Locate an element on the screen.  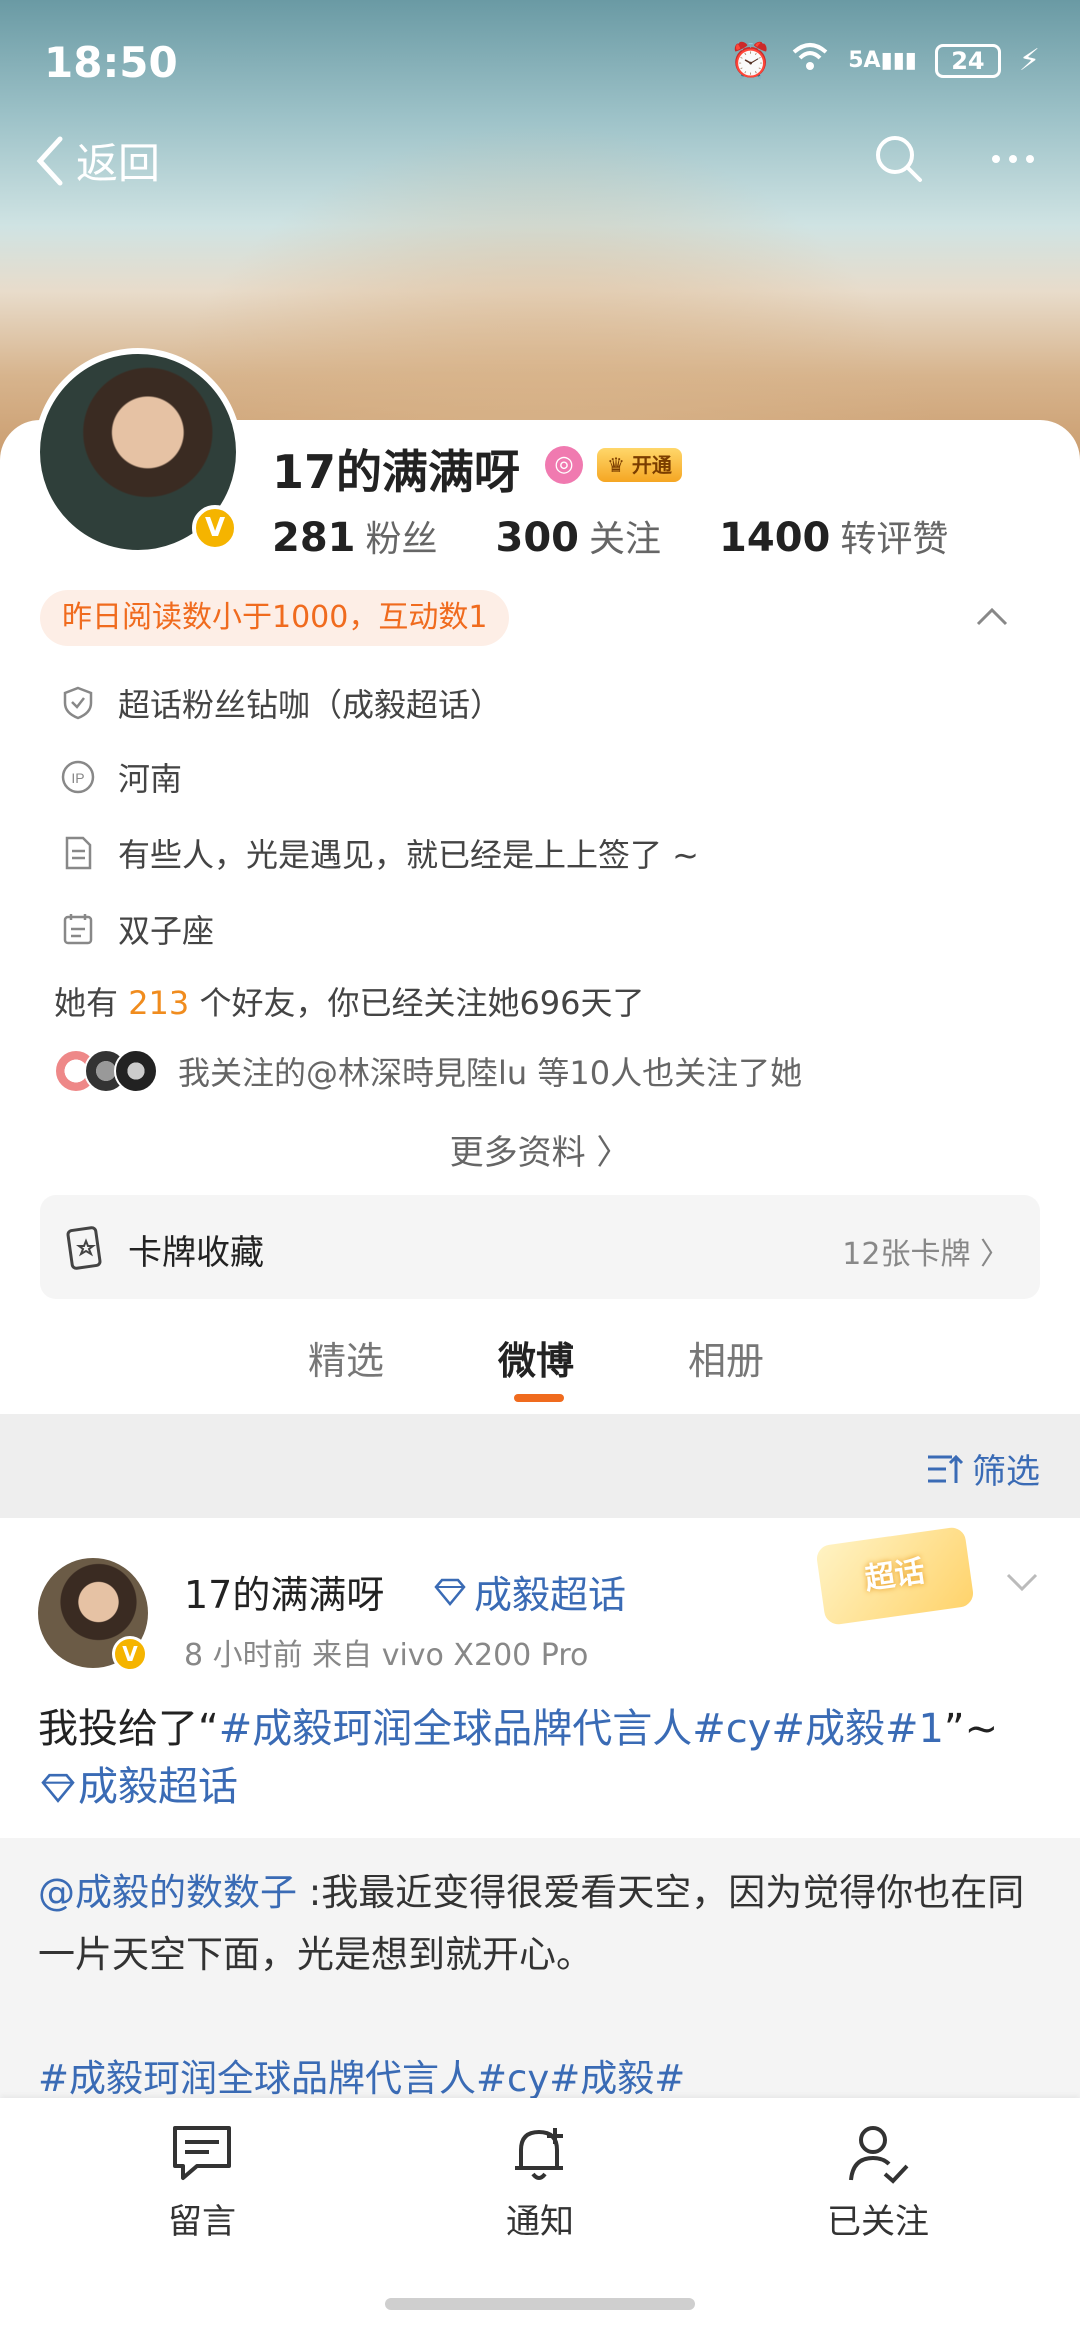
back-button: 返回 is located at coordinates (95, 160).